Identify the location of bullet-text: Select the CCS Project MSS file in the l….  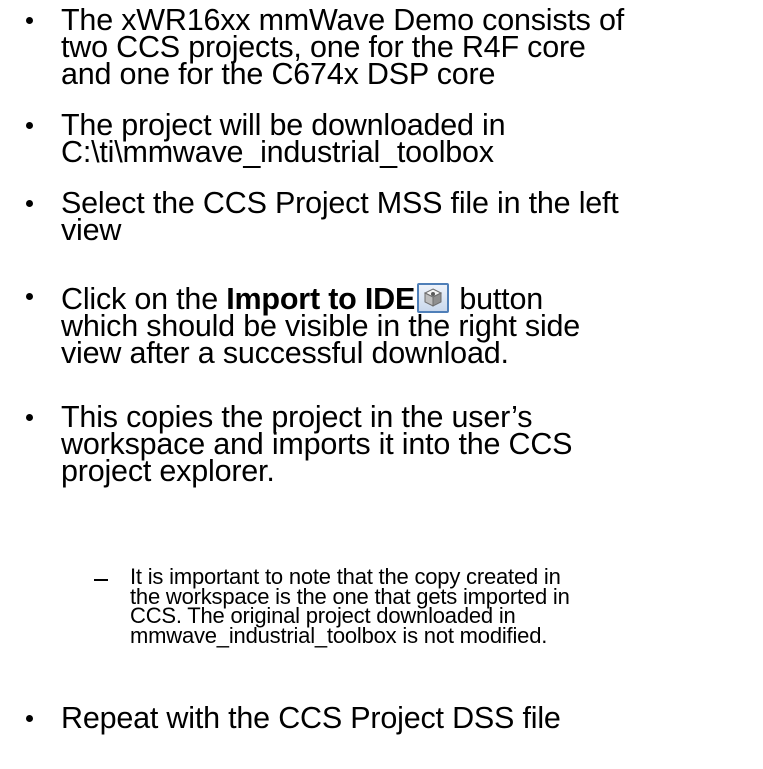
(408, 216).